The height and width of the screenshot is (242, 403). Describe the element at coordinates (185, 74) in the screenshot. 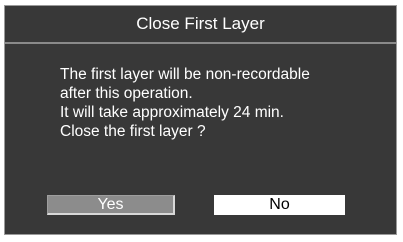

I see `message-line: The first layer will be non-recordable` at that location.